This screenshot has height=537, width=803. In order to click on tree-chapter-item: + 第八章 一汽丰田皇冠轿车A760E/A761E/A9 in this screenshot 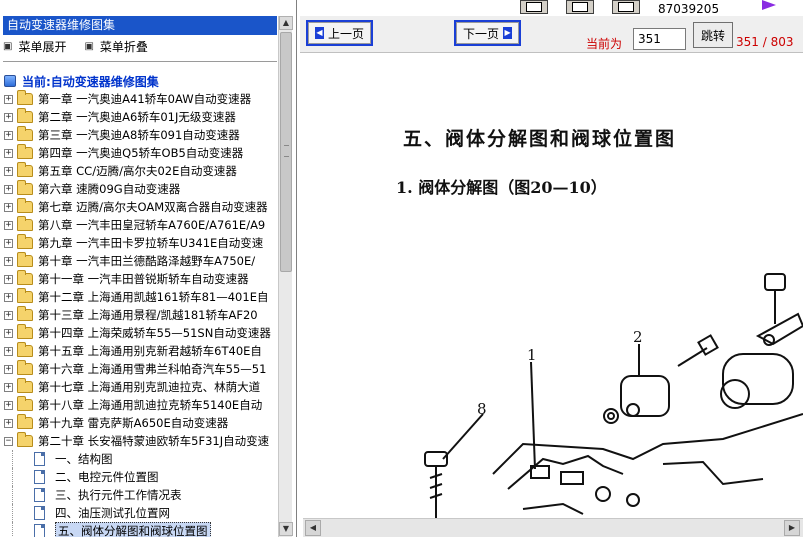, I will do `click(141, 225)`.